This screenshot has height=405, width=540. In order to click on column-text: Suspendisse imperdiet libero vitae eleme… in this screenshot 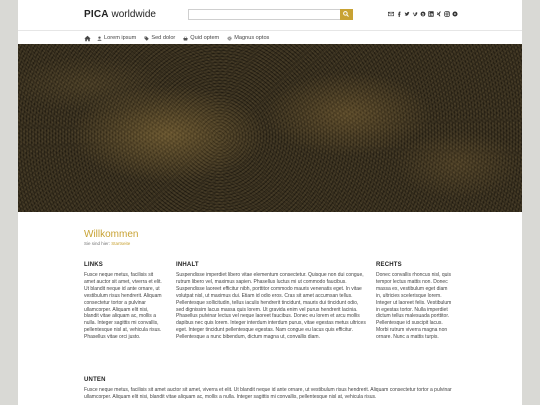, I will do `click(271, 306)`.